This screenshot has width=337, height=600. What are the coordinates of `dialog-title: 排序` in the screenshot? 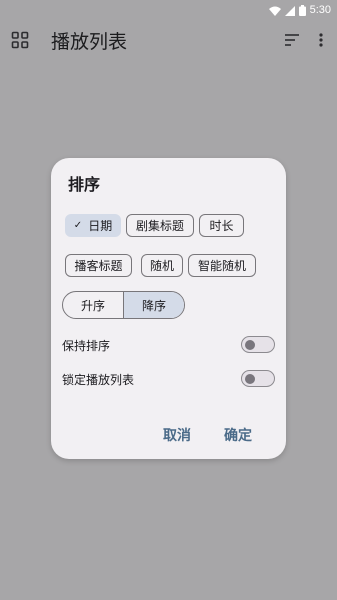 It's located at (84, 184).